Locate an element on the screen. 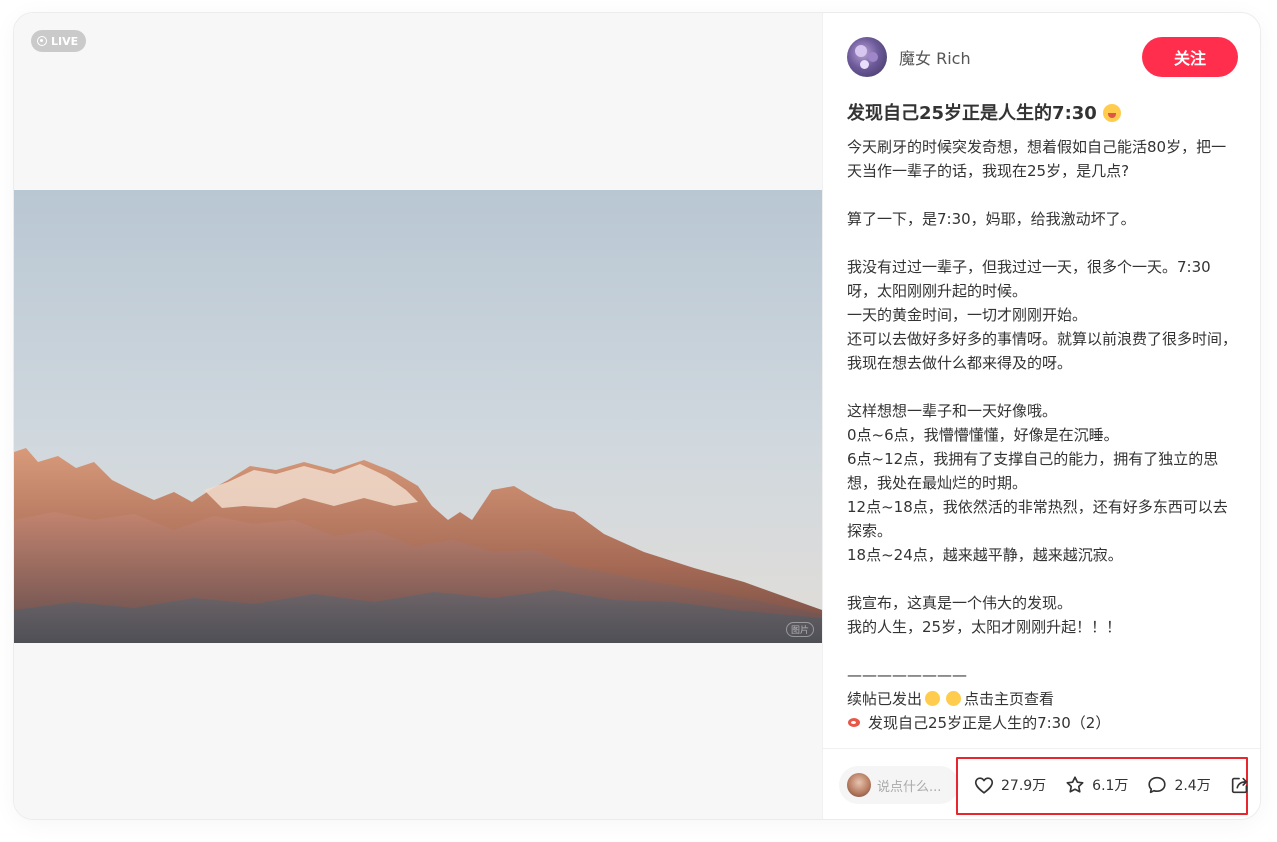 The height and width of the screenshot is (842, 1277). author-info: 魔女 Rich is located at coordinates (909, 57).